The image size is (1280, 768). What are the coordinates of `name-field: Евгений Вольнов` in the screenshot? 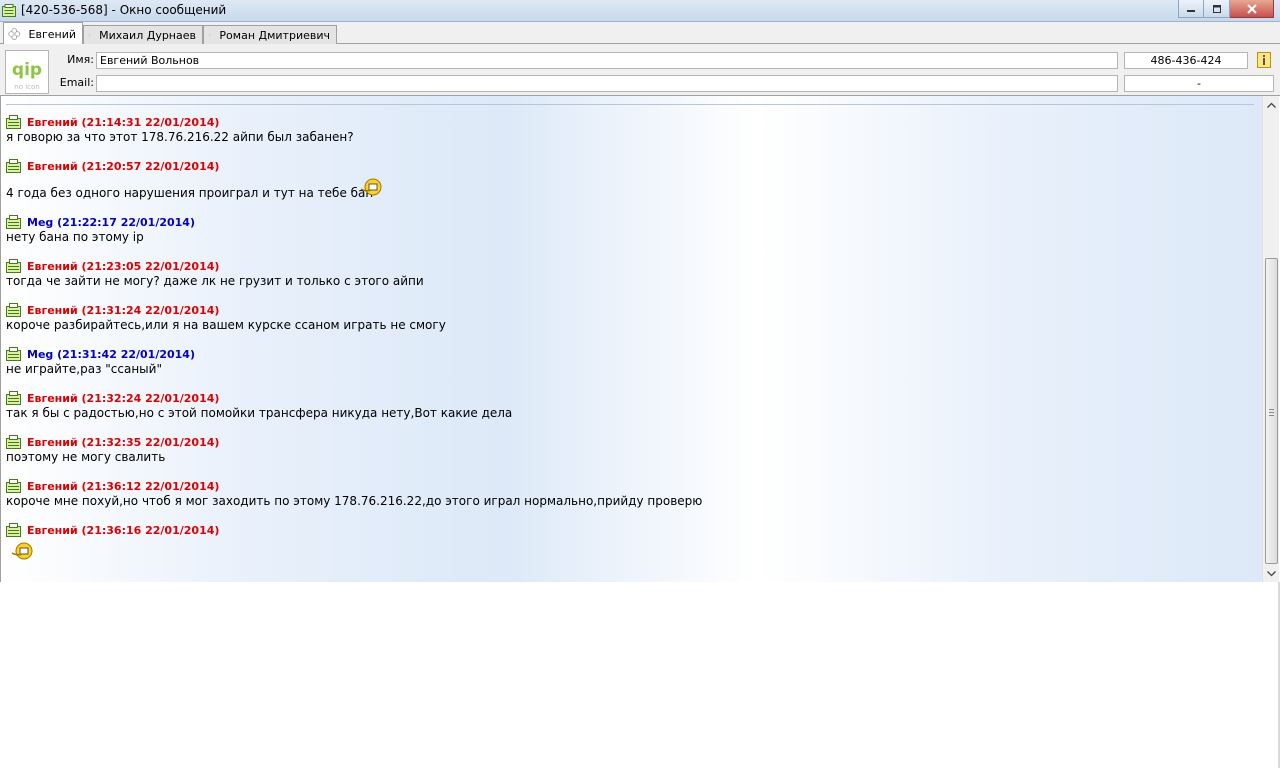 It's located at (607, 60).